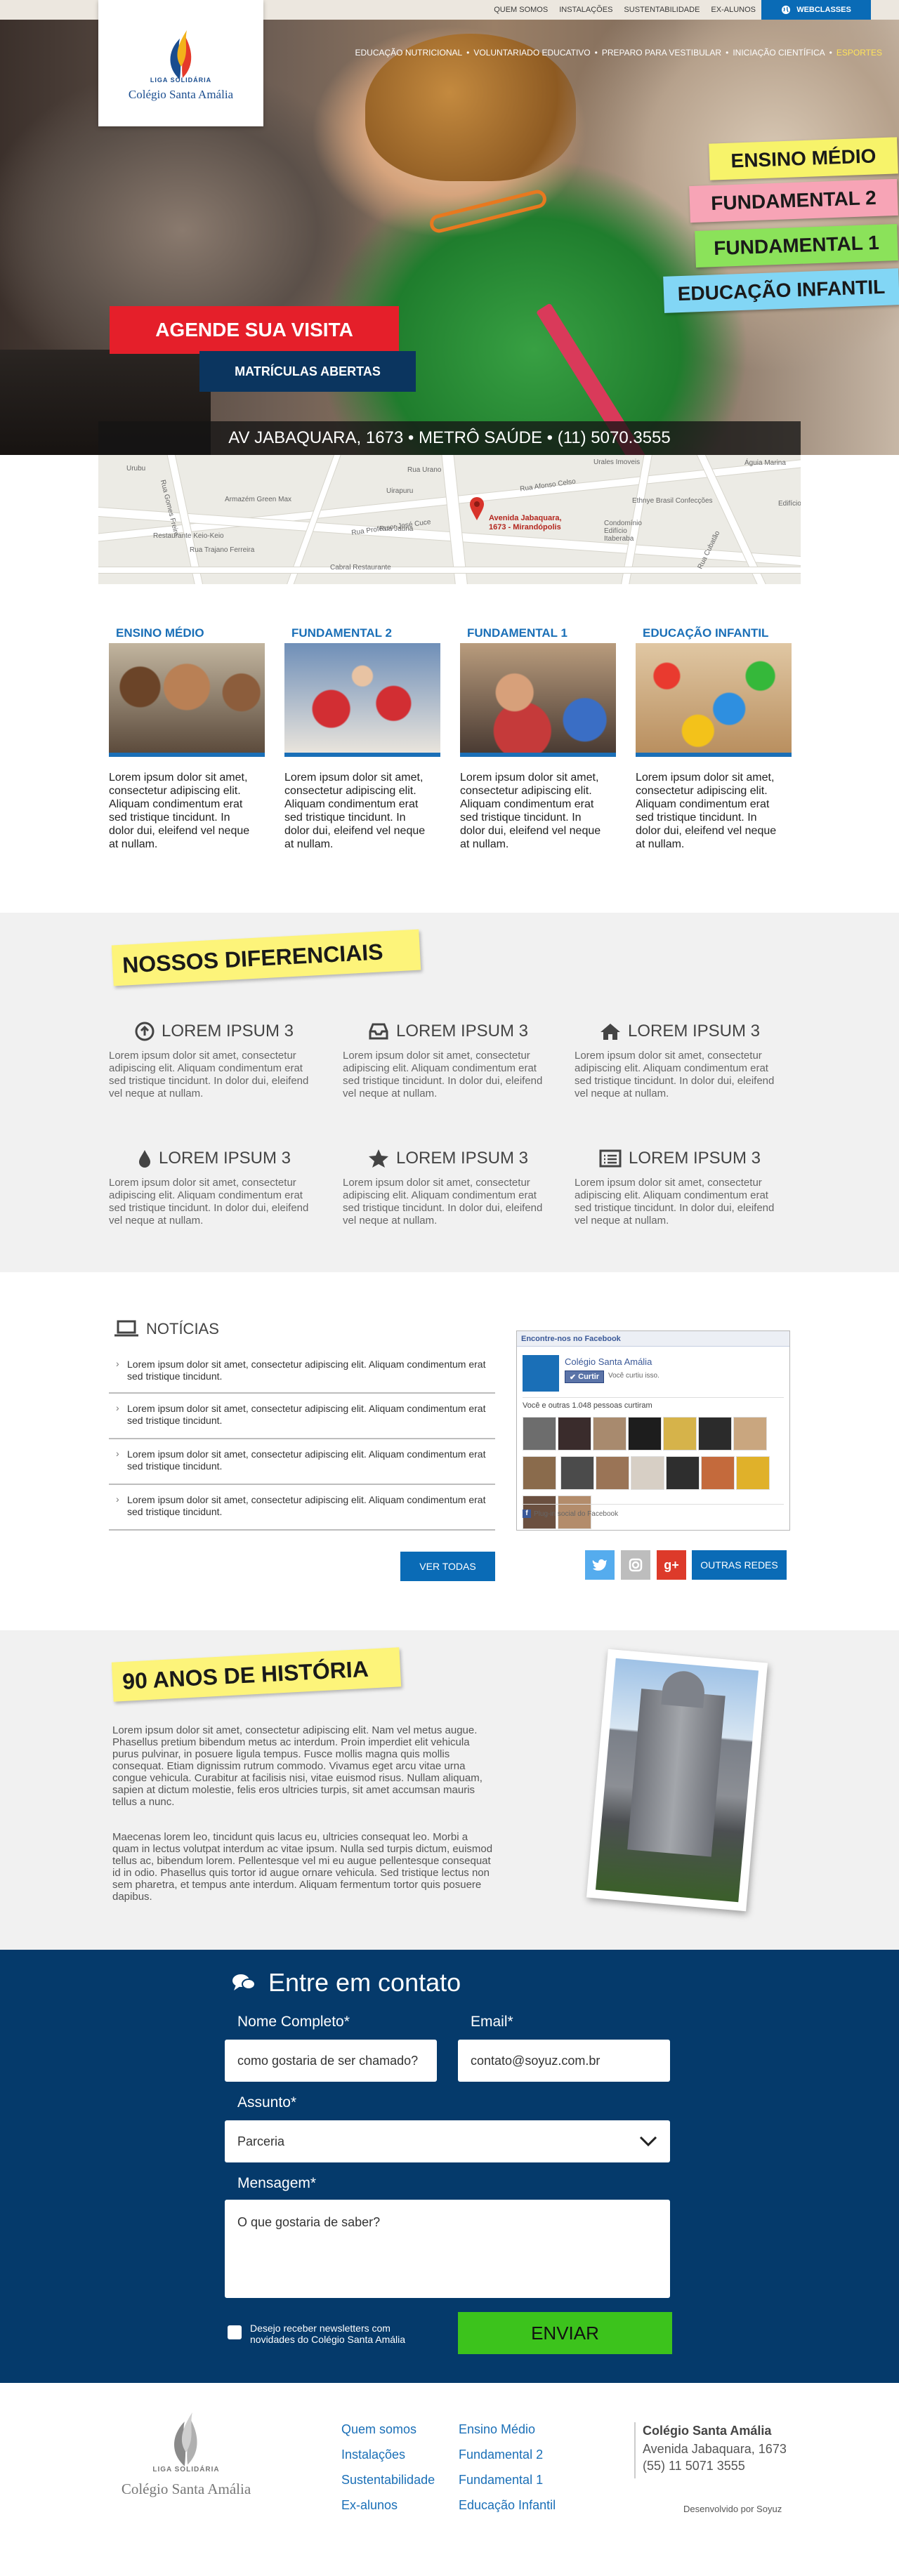 The width and height of the screenshot is (899, 2576). Describe the element at coordinates (307, 371) in the screenshot. I see `matriculas-abertas-button: MATRÍCULAS ABERTAS` at that location.